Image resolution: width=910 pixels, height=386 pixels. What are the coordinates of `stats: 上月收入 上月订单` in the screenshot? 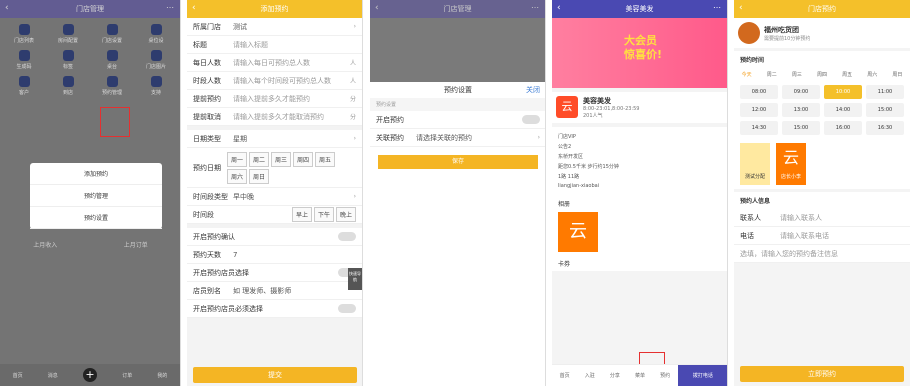 It's located at (90, 245).